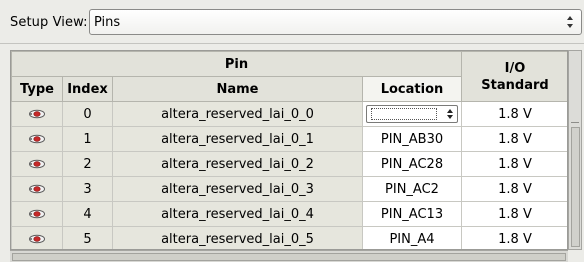  I want to click on table-row: 1 altera_reserved_lai_0_1 PIN_AB30 1.8 V, so click(289, 139).